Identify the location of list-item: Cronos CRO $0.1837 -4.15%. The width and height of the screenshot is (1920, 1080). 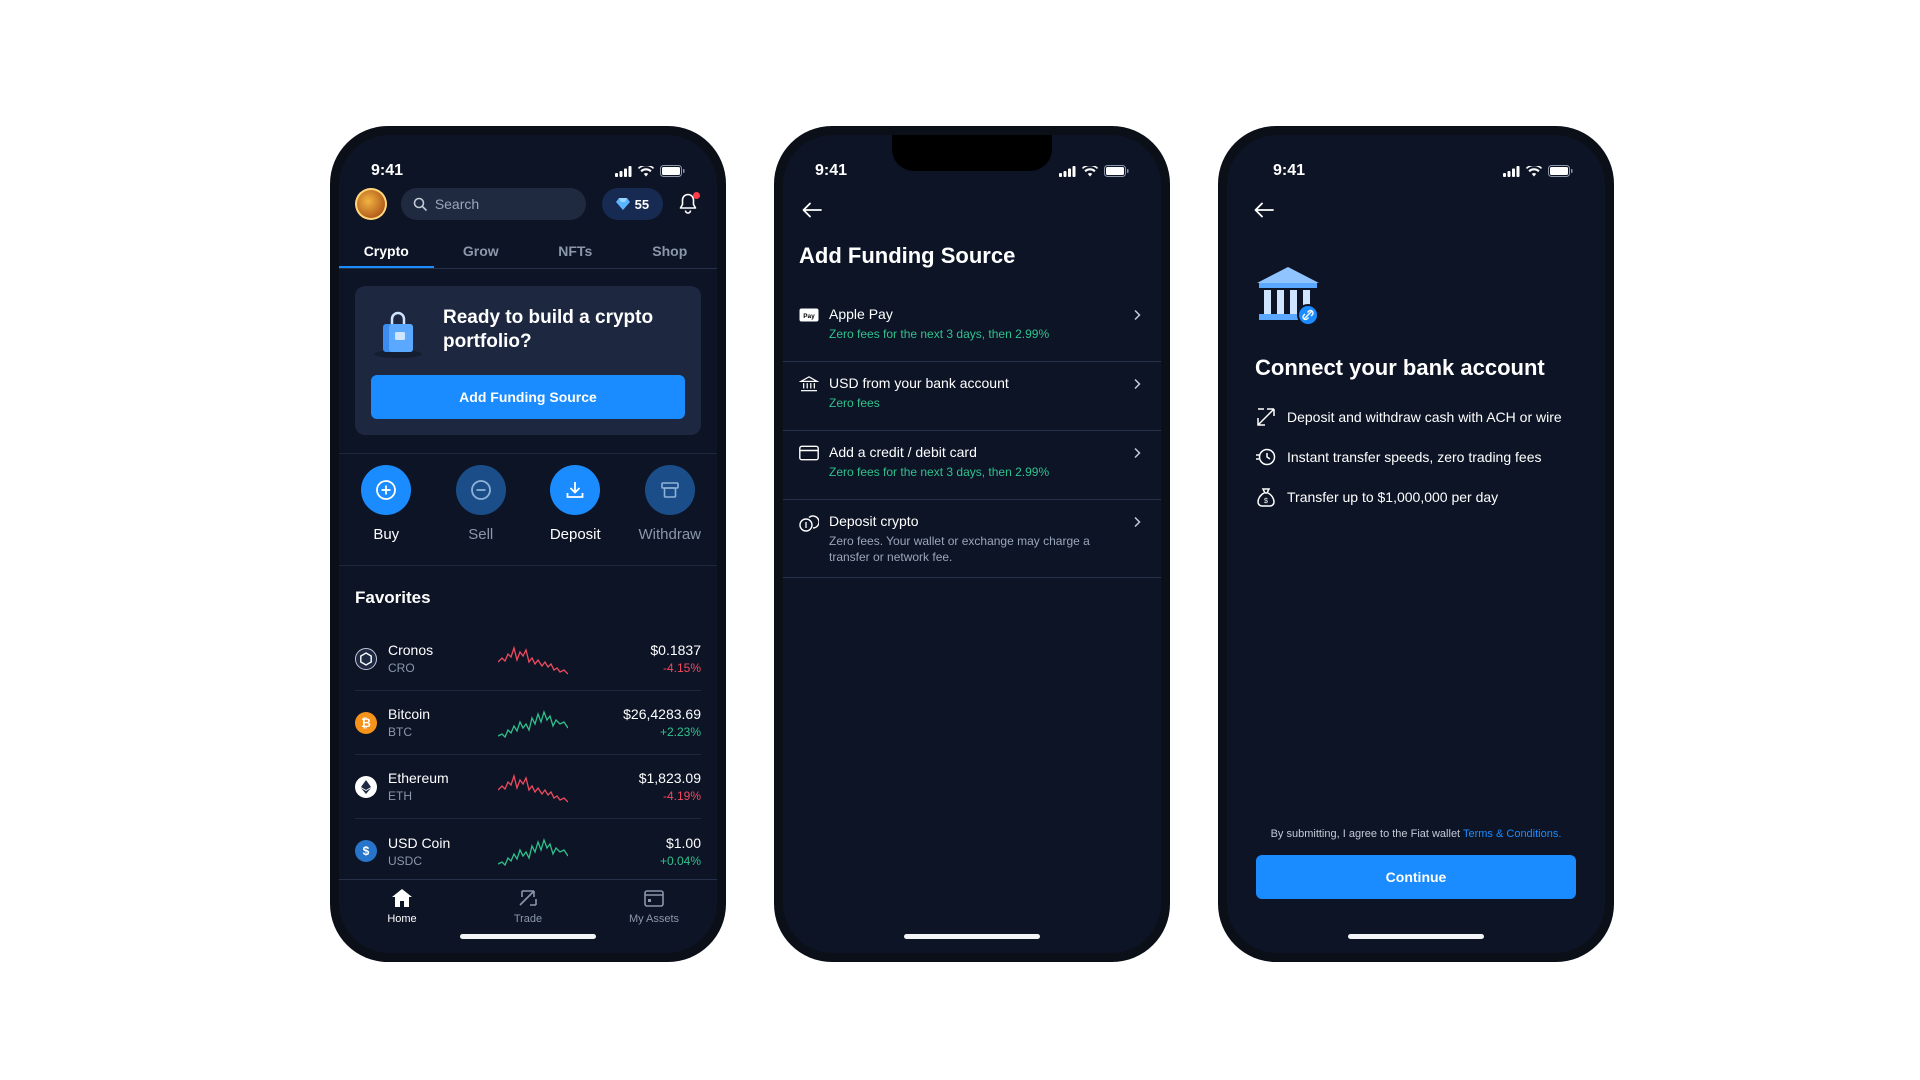
(528, 659).